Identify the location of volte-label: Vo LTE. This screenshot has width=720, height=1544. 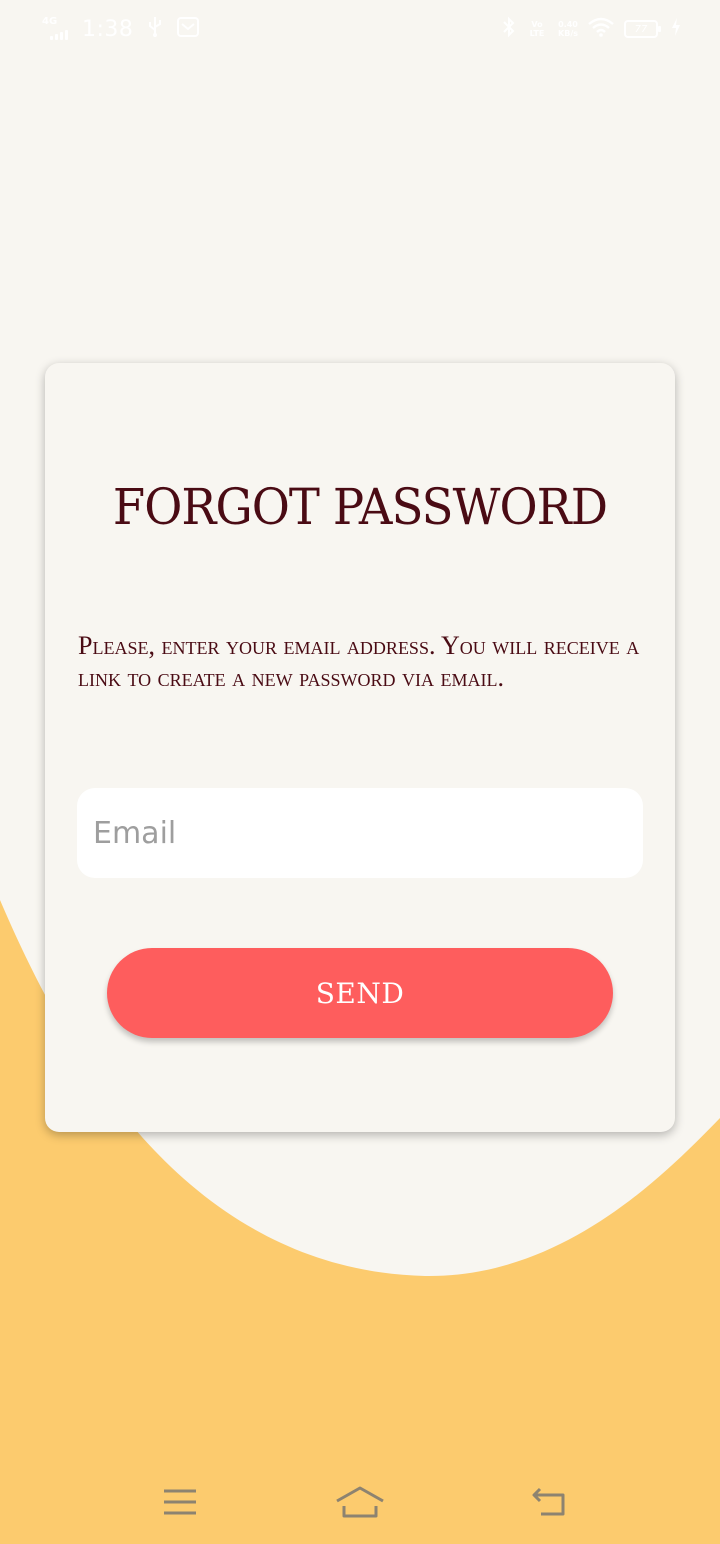
(537, 29).